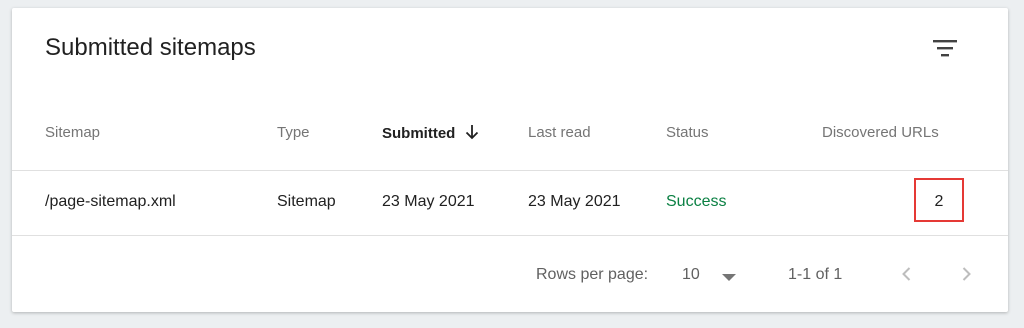 The image size is (1024, 328). I want to click on rows-per-page-label: Rows per page:, so click(592, 274).